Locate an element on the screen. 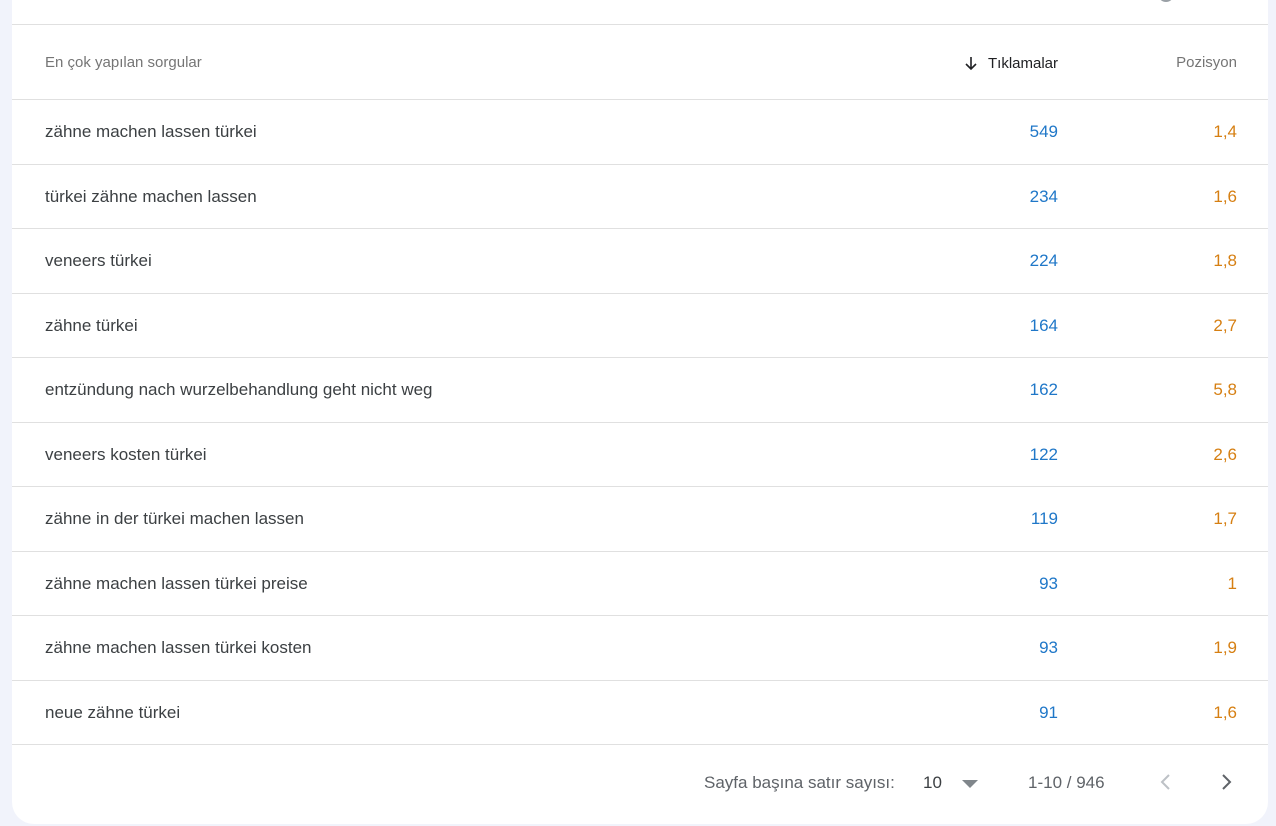 The height and width of the screenshot is (826, 1276). chevron-right-icon is located at coordinates (1226, 782).